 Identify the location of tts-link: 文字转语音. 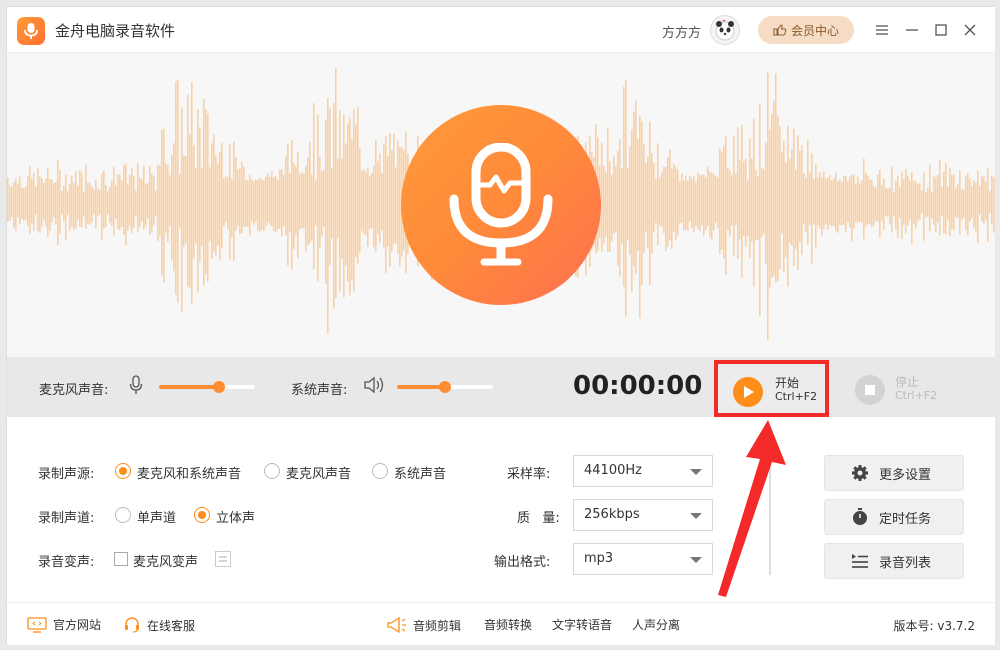
(582, 624).